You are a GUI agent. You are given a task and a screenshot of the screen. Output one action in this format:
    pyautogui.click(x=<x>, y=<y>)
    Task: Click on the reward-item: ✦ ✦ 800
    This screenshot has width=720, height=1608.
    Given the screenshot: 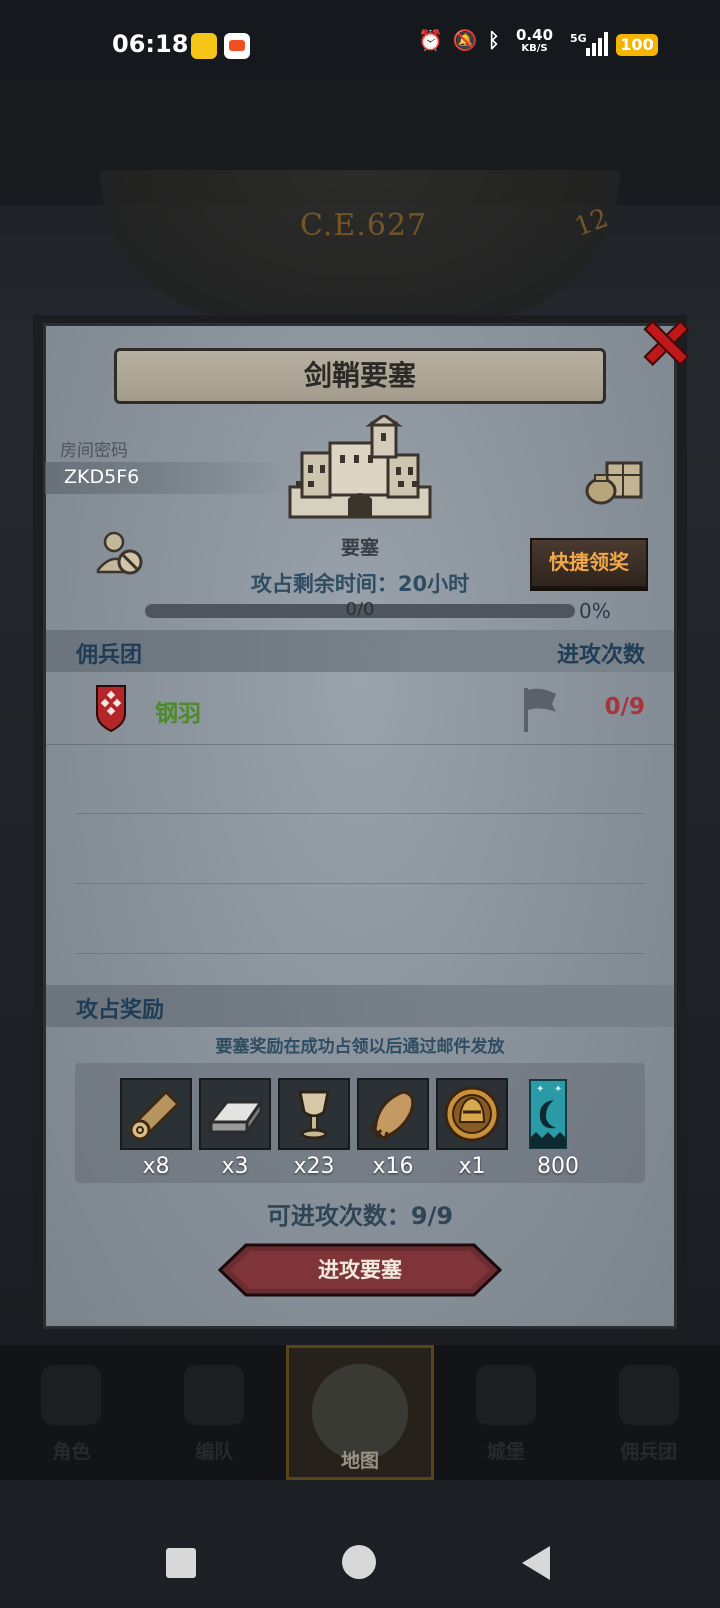 What is the action you would take?
    pyautogui.click(x=558, y=1128)
    